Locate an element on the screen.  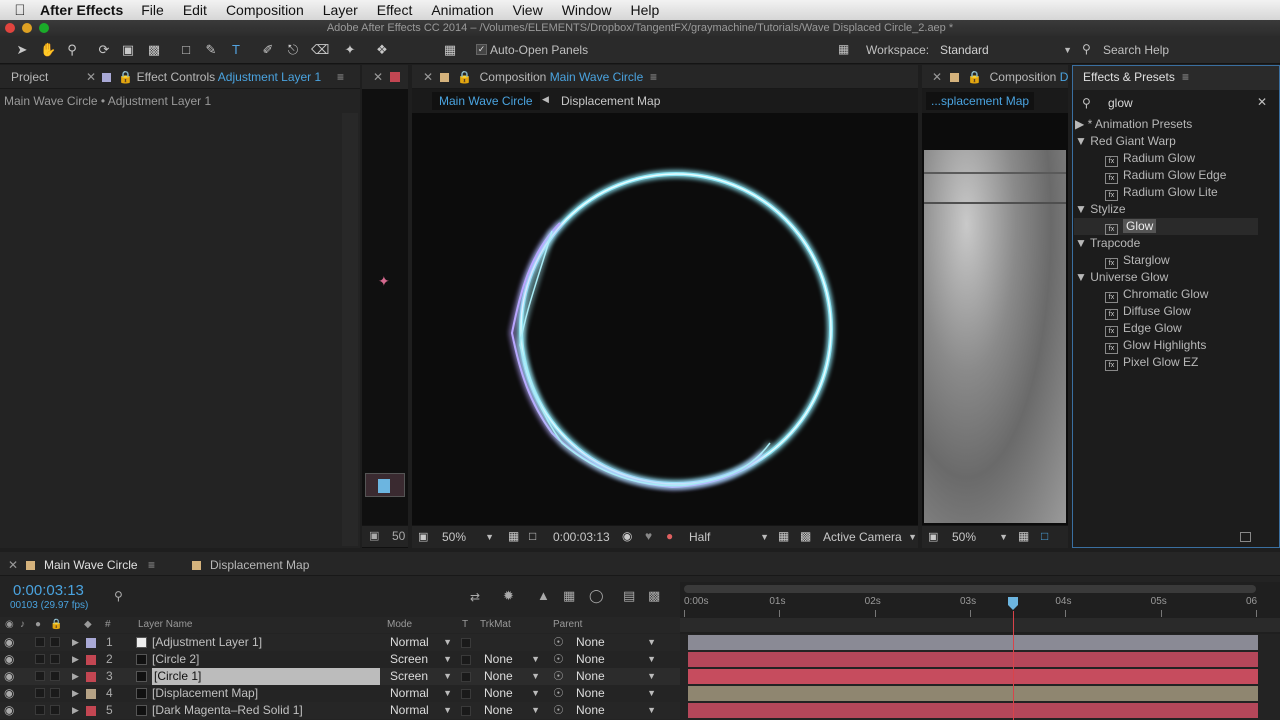
layer-name: [Circle 1] is located at coordinates (266, 676).